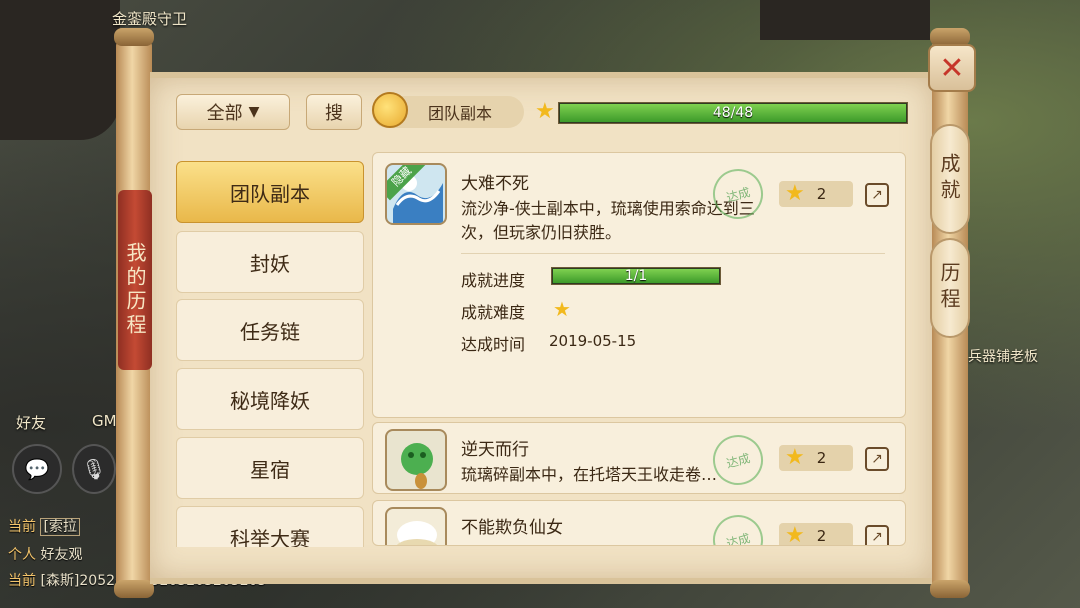 This screenshot has width=1080, height=608. I want to click on tab-achievements: 成就, so click(950, 179).